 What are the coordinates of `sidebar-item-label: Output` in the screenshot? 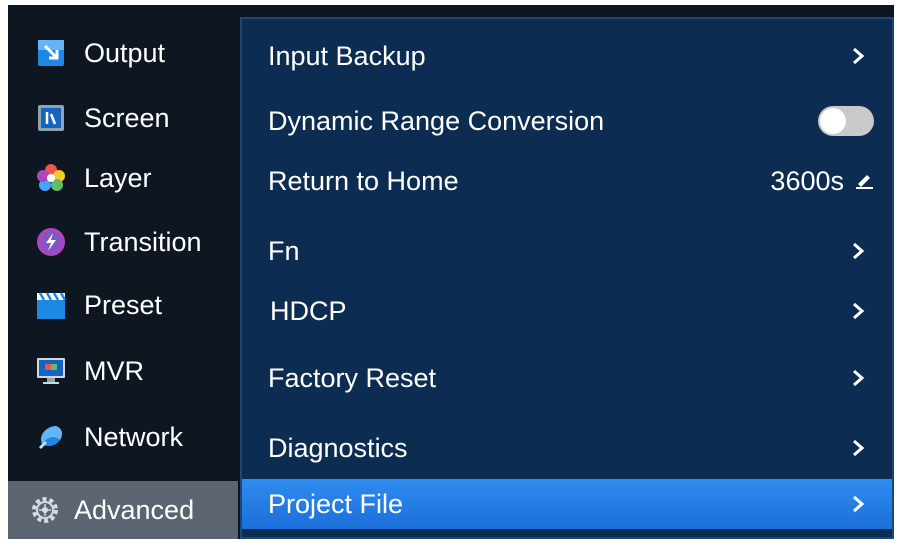 It's located at (125, 52).